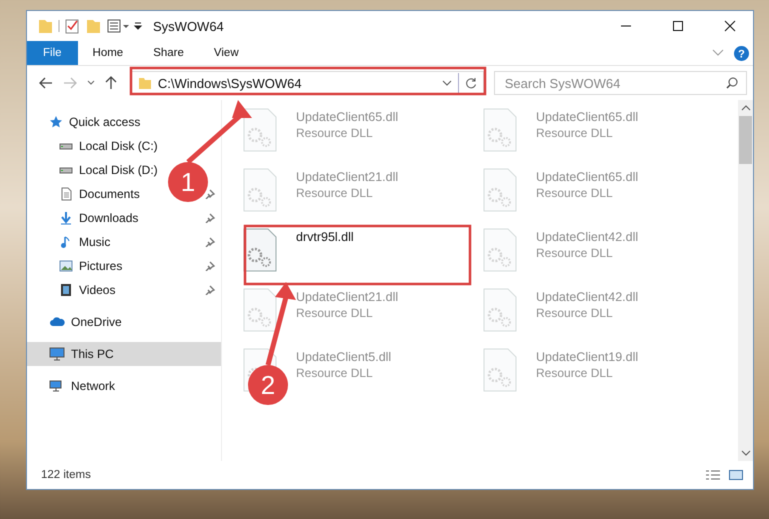 This screenshot has height=519, width=769. Describe the element at coordinates (66, 218) in the screenshot. I see `download-arrow-icon` at that location.